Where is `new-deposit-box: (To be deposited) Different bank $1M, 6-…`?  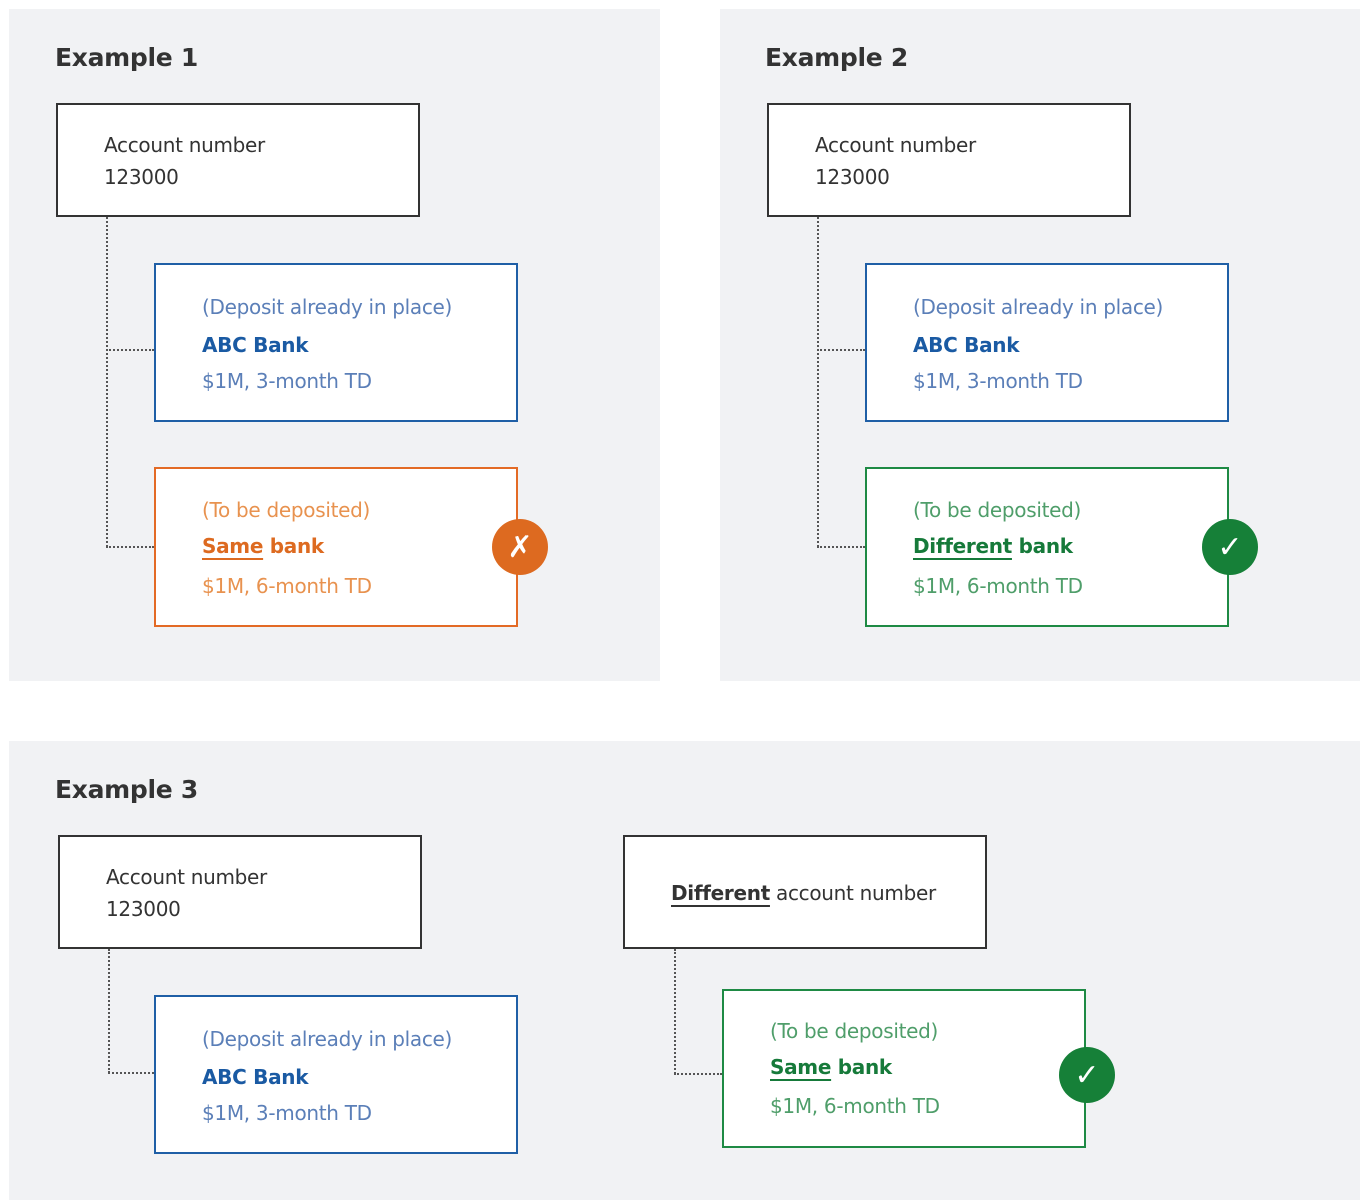
new-deposit-box: (To be deposited) Different bank $1M, 6-… is located at coordinates (1047, 547).